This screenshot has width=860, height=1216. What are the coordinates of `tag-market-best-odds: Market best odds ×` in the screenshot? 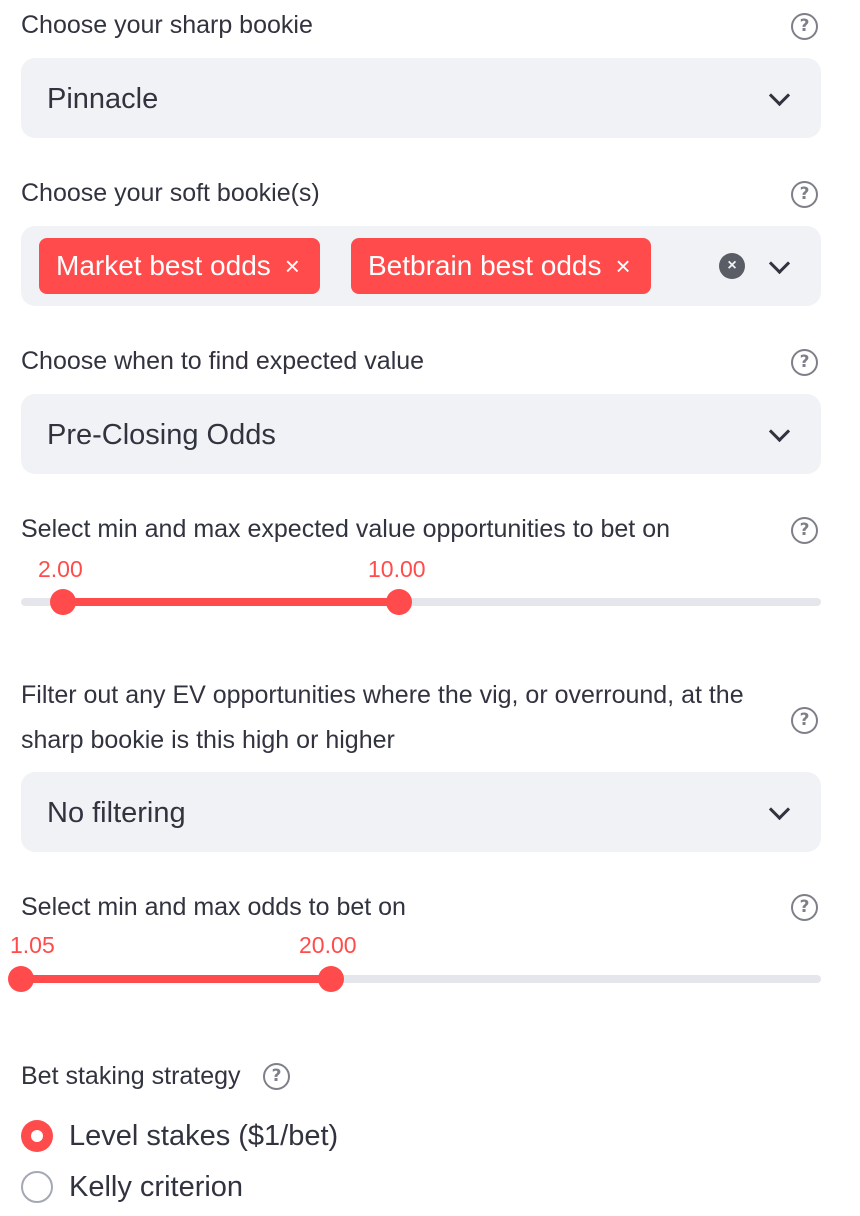 It's located at (179, 266).